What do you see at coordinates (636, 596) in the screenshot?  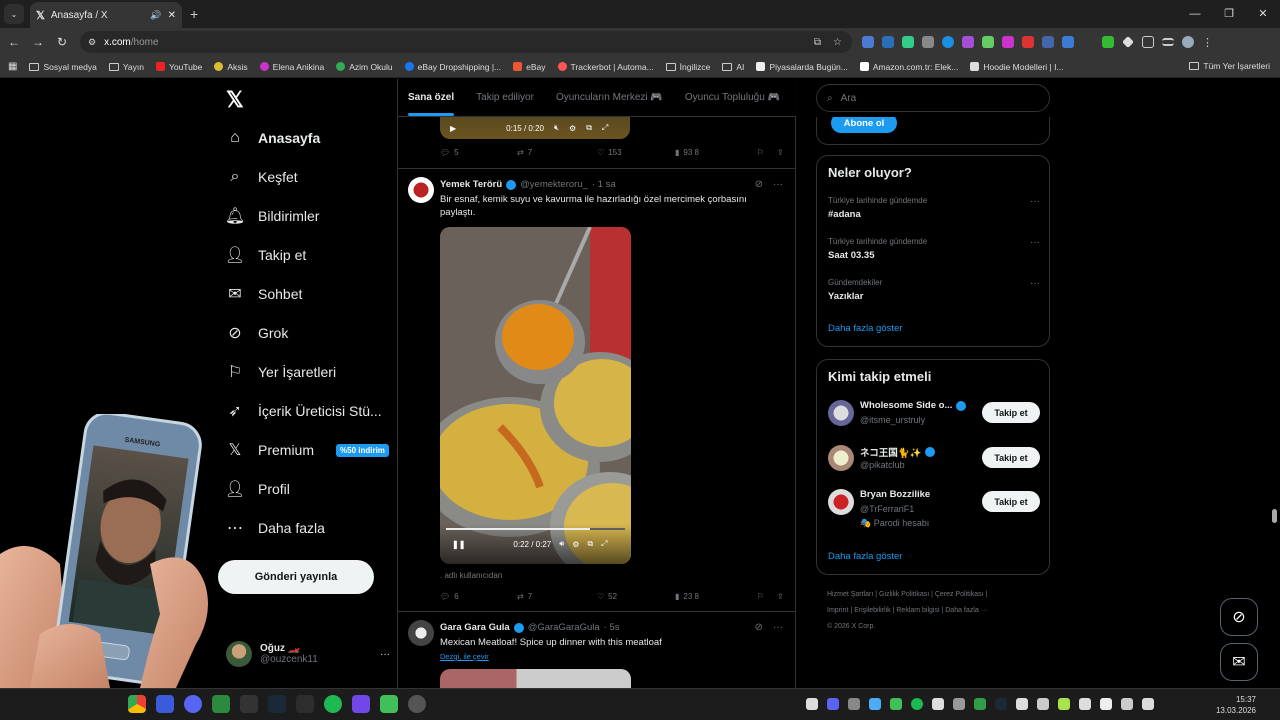 I see `like-button: ♡ 52` at bounding box center [636, 596].